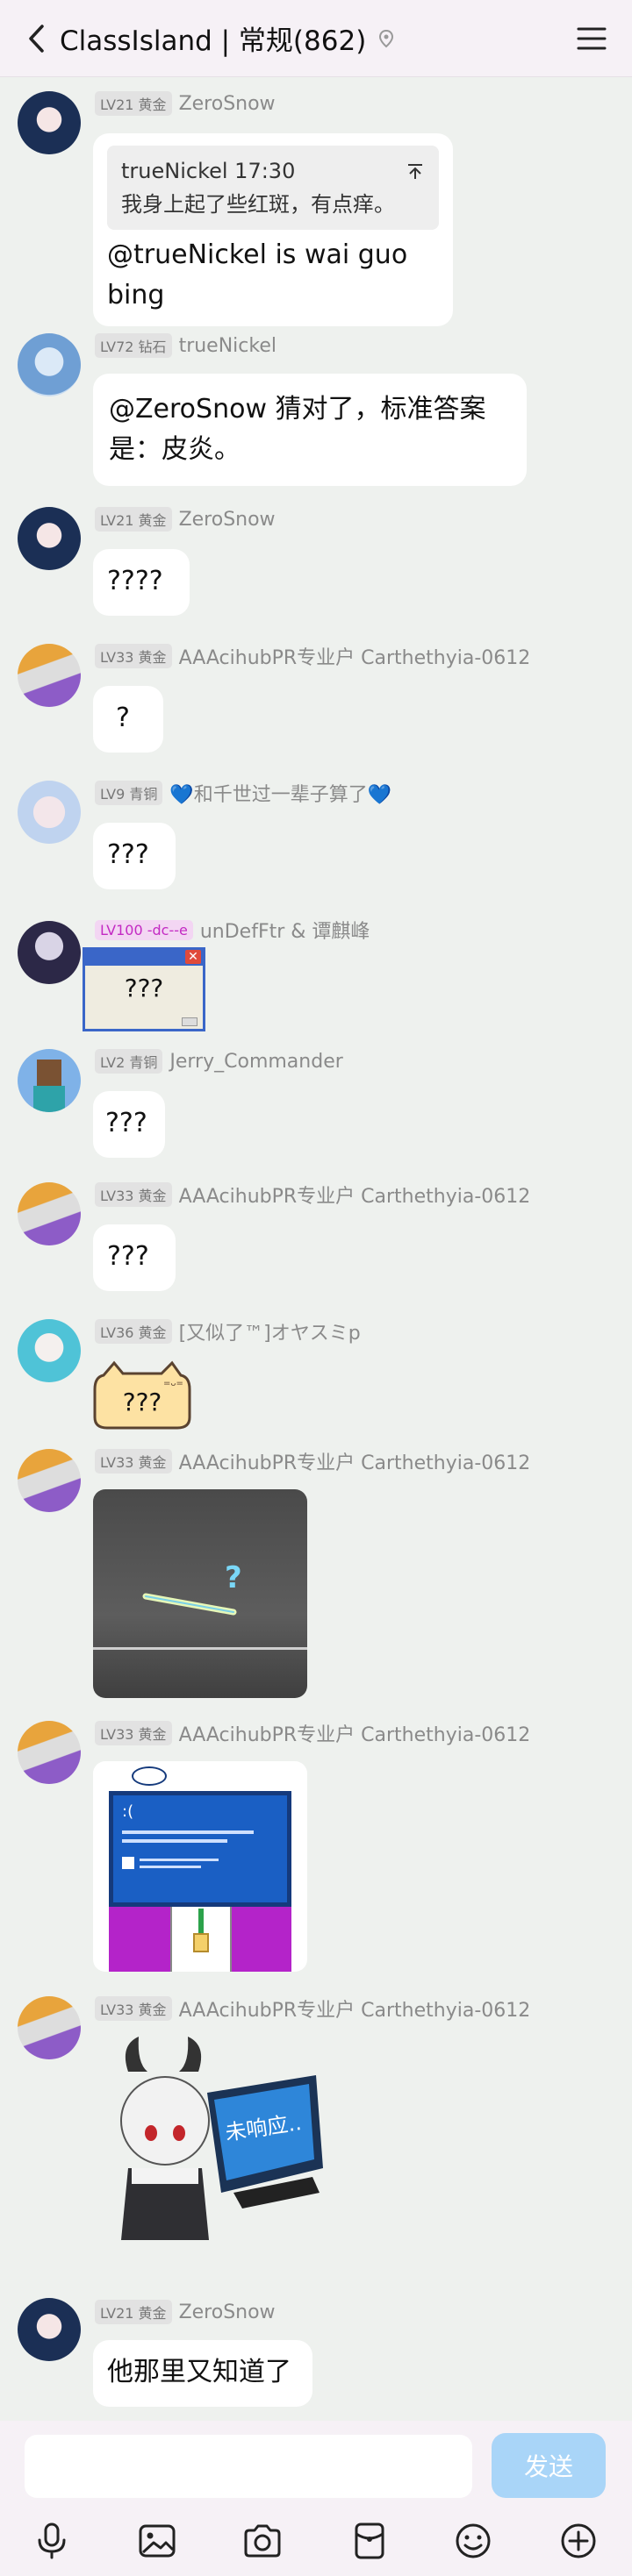 Image resolution: width=632 pixels, height=2576 pixels. I want to click on jump-to-top-icon, so click(415, 175).